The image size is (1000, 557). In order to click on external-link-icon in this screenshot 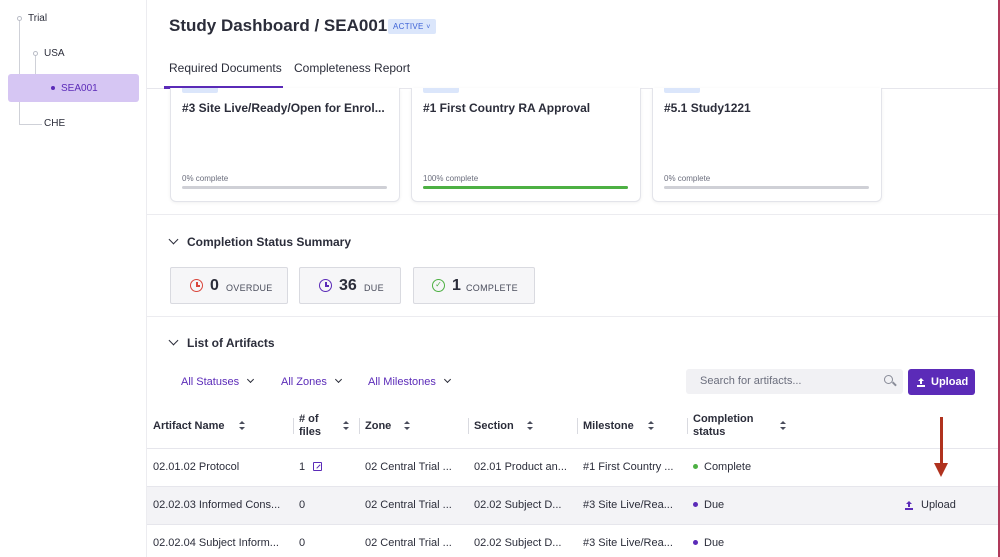, I will do `click(317, 466)`.